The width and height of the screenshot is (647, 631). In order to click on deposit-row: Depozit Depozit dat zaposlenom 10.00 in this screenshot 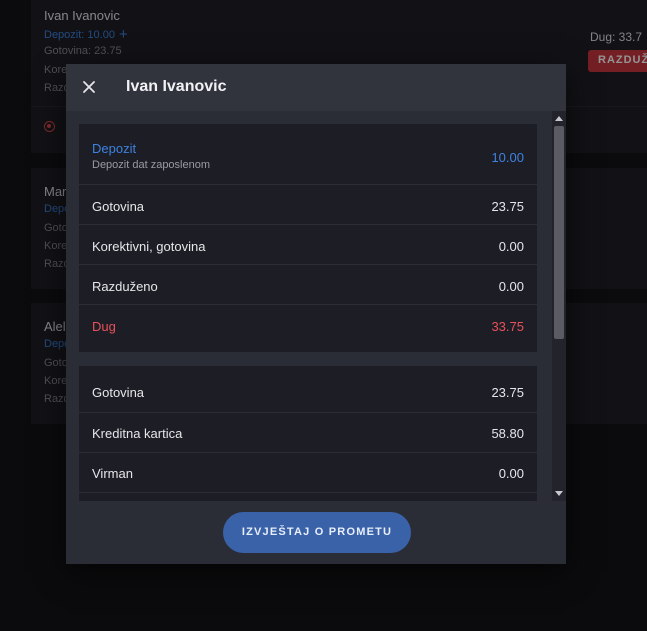, I will do `click(308, 154)`.